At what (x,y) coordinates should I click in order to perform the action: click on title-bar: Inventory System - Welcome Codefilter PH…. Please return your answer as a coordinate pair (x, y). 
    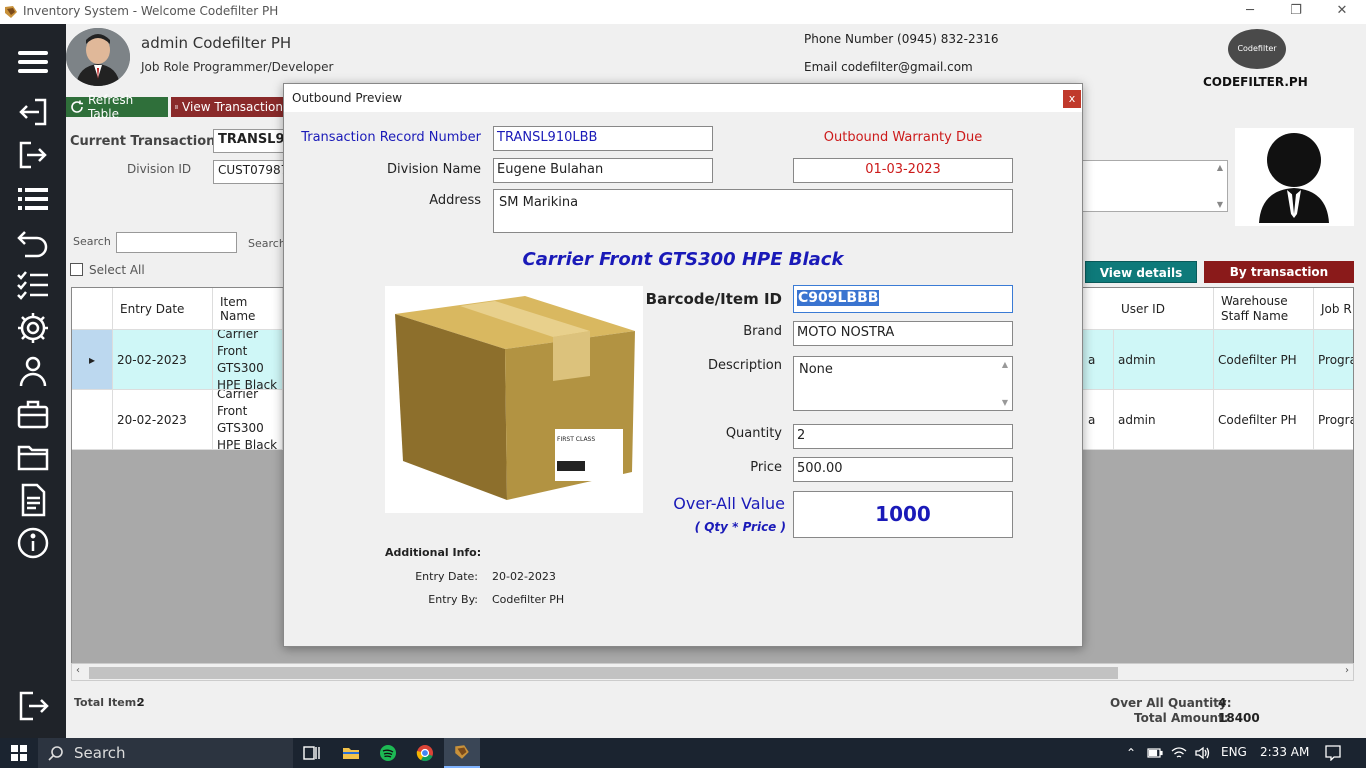
    Looking at the image, I should click on (683, 12).